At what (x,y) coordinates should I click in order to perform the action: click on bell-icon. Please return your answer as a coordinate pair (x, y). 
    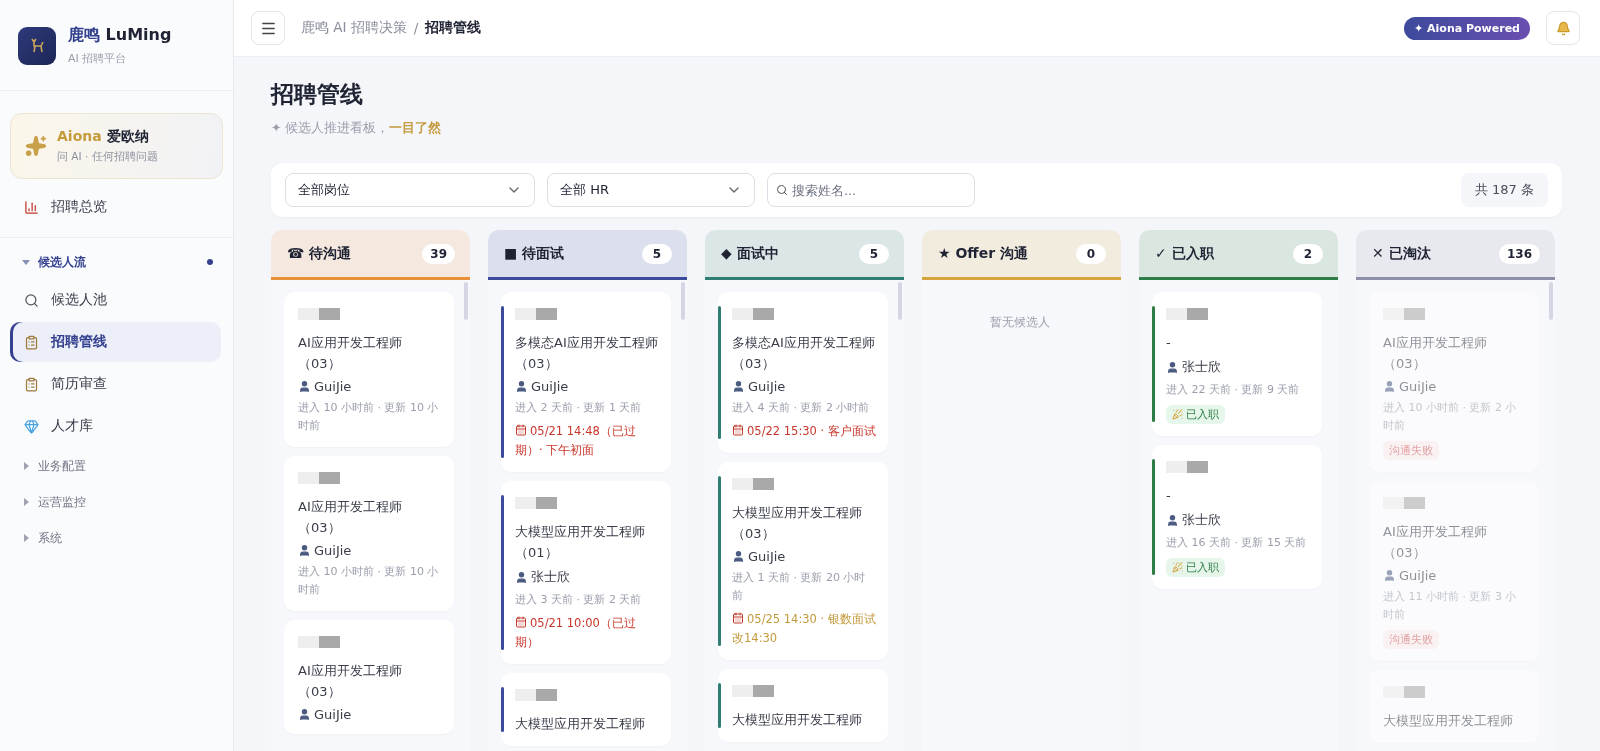
    Looking at the image, I should click on (1563, 28).